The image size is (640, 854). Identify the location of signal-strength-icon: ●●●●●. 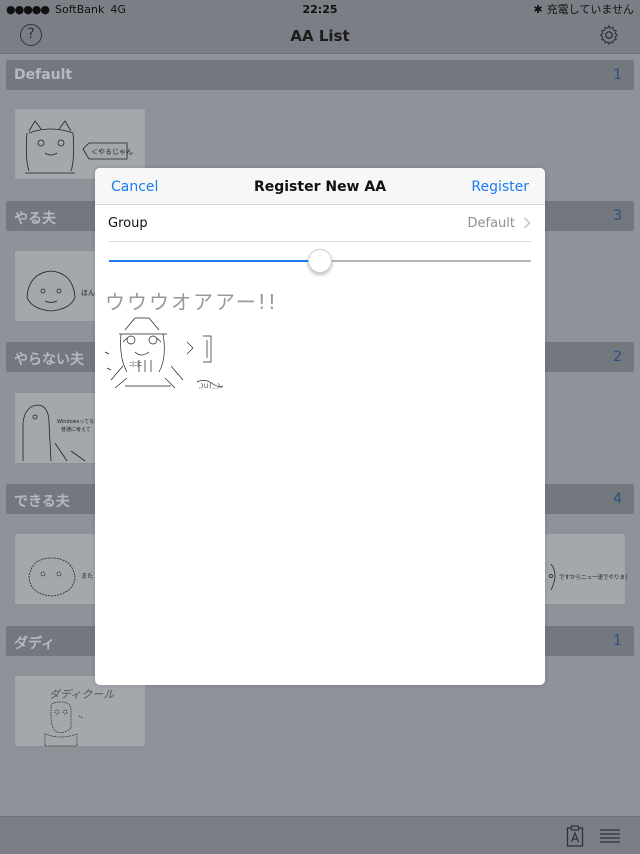
(28, 9).